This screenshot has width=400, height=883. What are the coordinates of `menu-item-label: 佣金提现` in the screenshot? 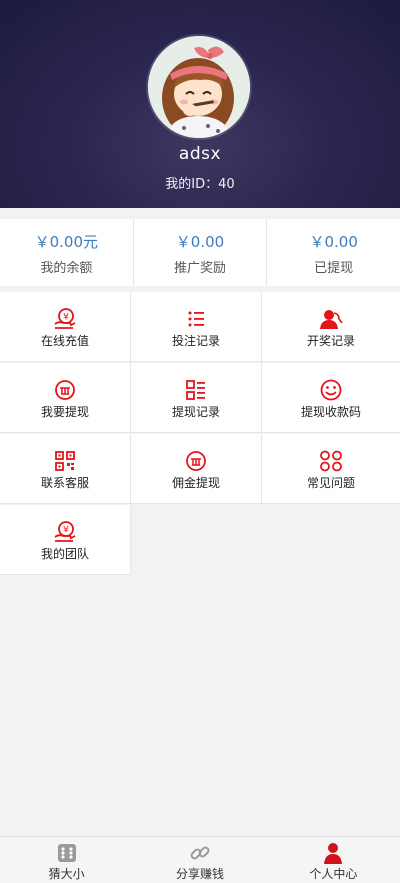 It's located at (195, 483).